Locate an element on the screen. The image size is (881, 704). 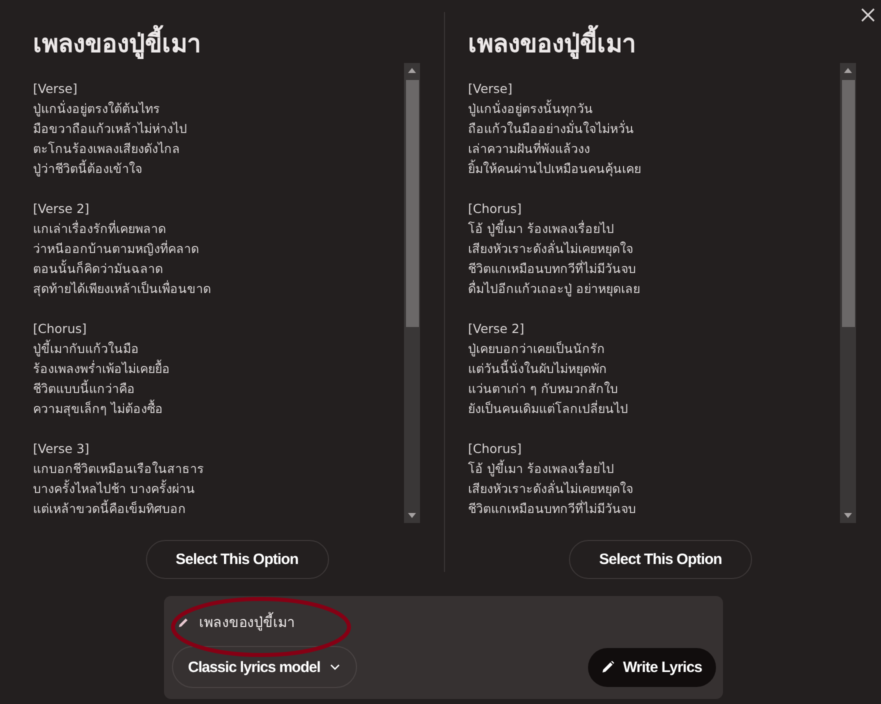
song-title-field: เพลงของปู่ขี้เมา is located at coordinates (457, 622).